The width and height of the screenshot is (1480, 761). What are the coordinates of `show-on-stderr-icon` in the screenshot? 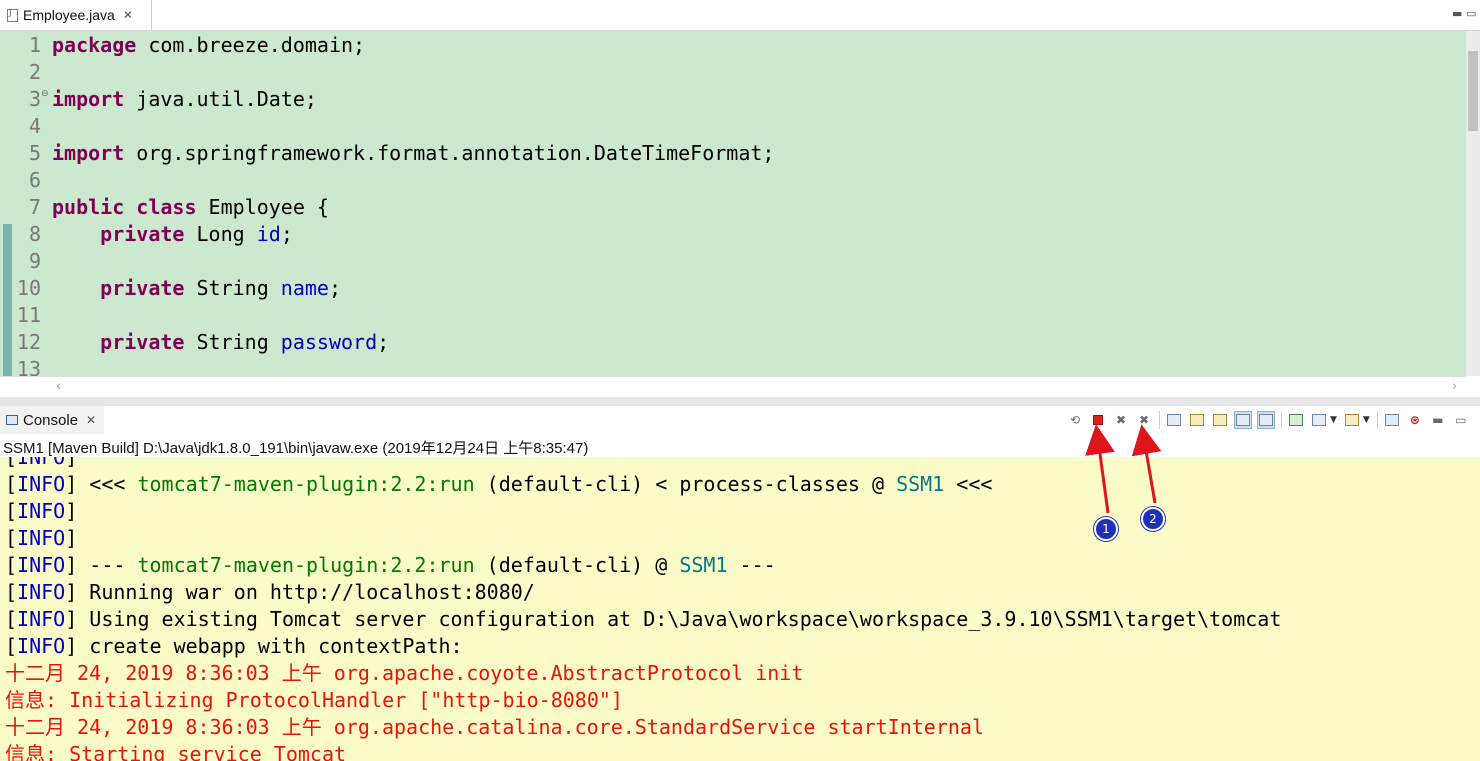 It's located at (1266, 420).